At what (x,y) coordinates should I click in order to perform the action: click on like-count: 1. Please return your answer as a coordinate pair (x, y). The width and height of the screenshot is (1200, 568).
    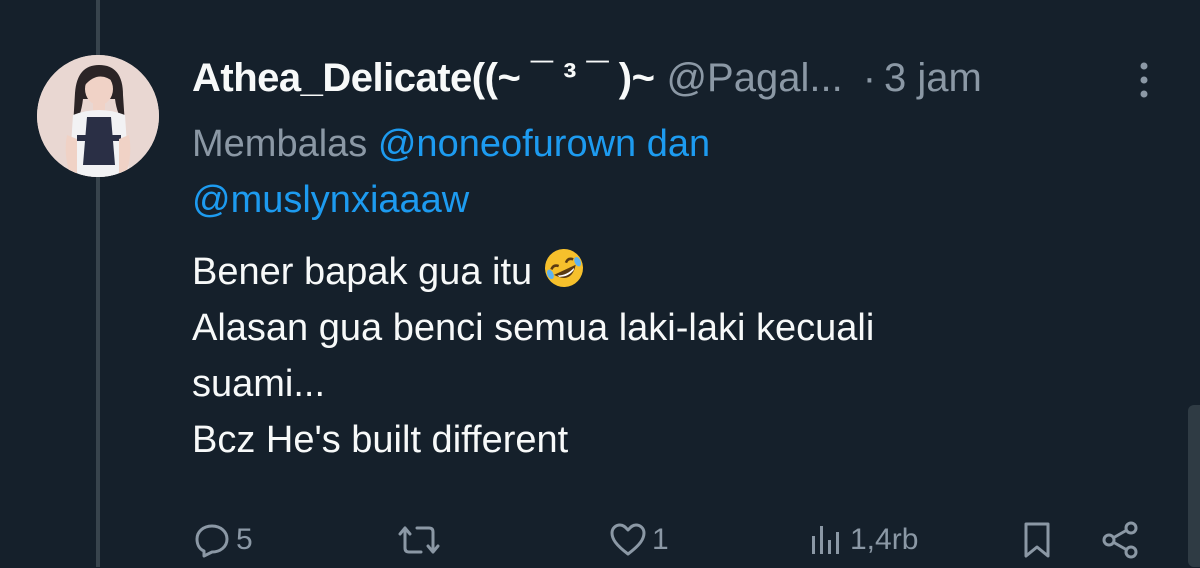
    Looking at the image, I should click on (660, 539).